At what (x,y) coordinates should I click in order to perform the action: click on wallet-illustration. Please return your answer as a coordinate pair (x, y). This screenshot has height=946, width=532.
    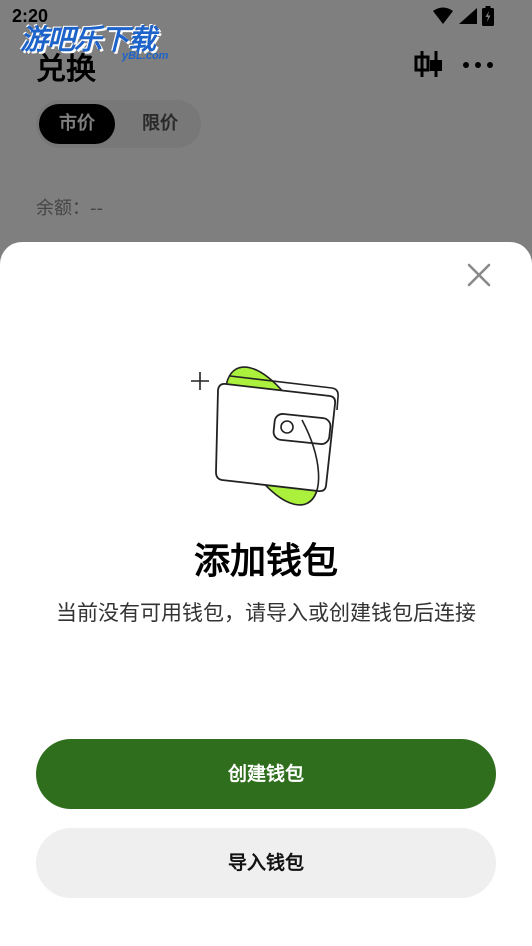
    Looking at the image, I should click on (265, 436).